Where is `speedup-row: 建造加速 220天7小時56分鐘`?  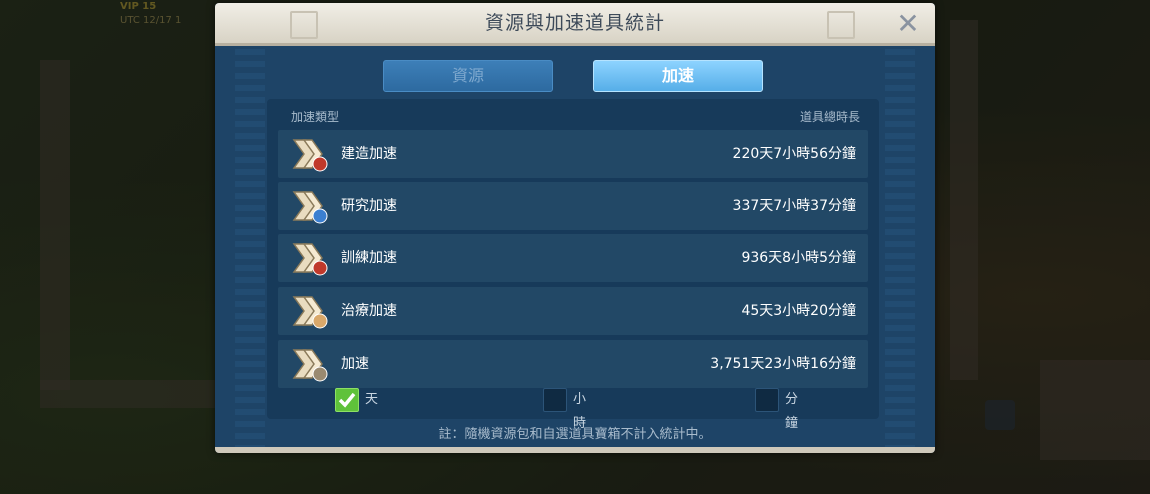
speedup-row: 建造加速 220天7小時56分鐘 is located at coordinates (573, 154).